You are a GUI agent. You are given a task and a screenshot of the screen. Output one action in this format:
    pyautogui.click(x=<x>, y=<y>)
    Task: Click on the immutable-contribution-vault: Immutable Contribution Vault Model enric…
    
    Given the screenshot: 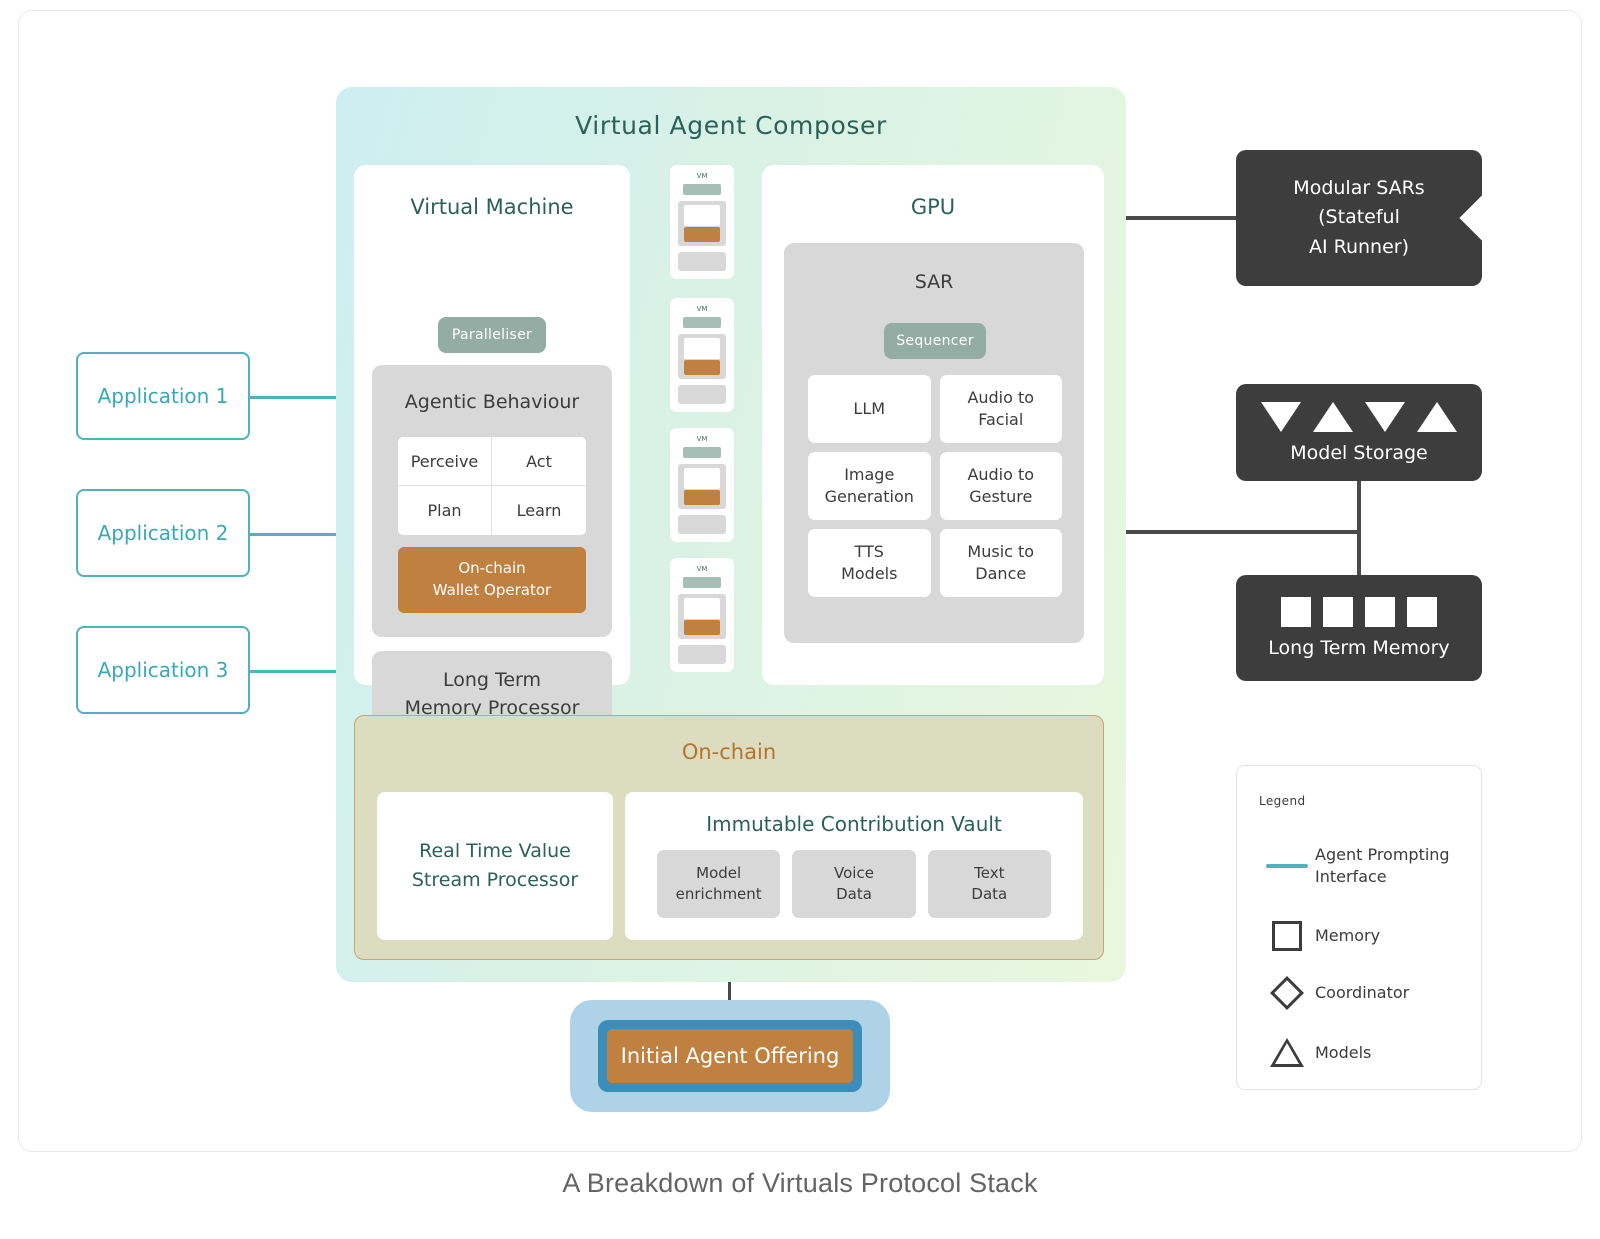 What is the action you would take?
    pyautogui.click(x=854, y=866)
    